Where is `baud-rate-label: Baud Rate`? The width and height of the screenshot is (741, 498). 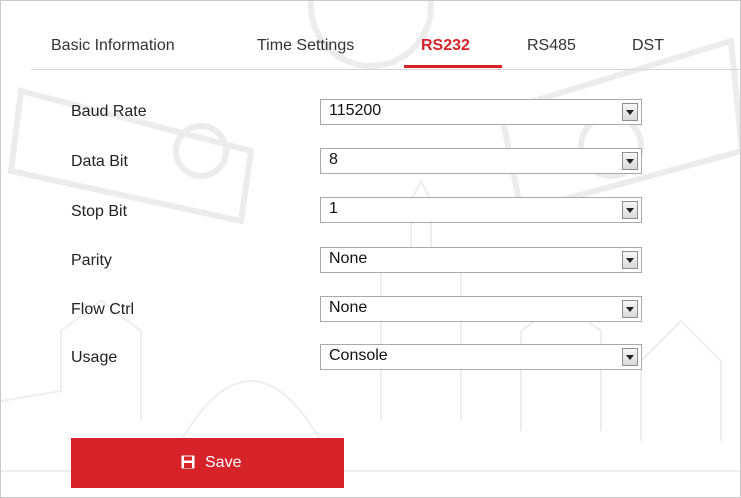
baud-rate-label: Baud Rate is located at coordinates (109, 111).